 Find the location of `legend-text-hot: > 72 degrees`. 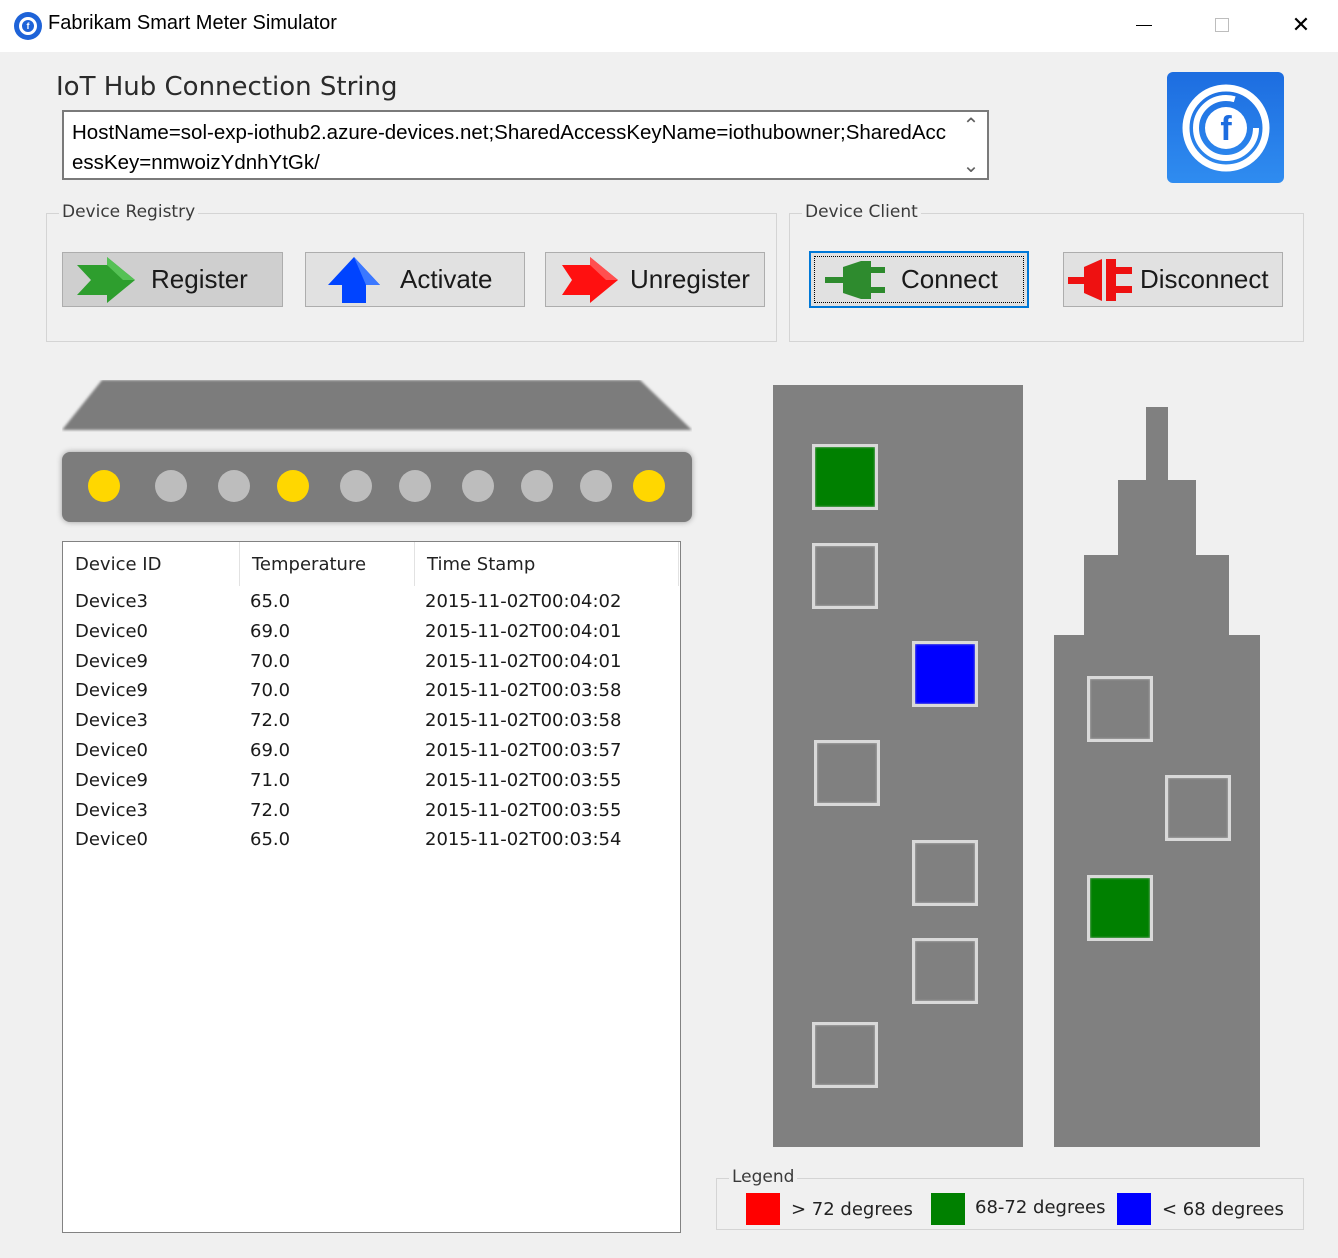

legend-text-hot: > 72 degrees is located at coordinates (852, 1209).